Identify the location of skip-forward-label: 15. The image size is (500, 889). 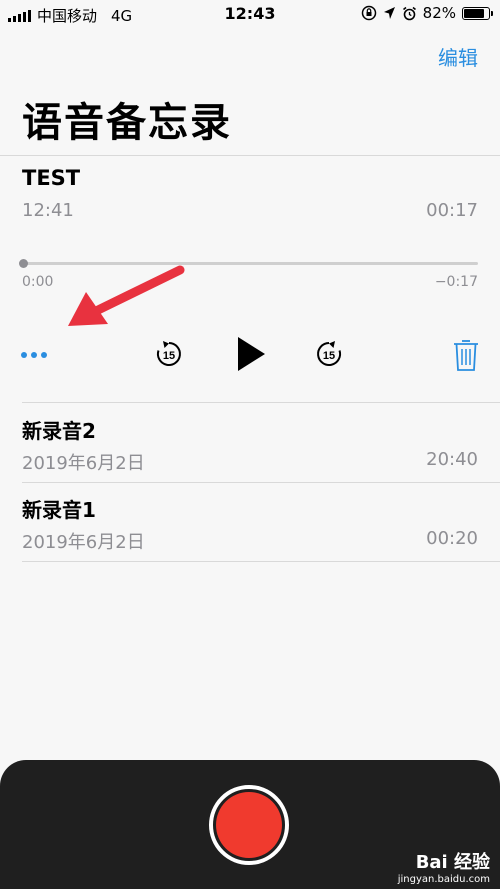
(329, 356).